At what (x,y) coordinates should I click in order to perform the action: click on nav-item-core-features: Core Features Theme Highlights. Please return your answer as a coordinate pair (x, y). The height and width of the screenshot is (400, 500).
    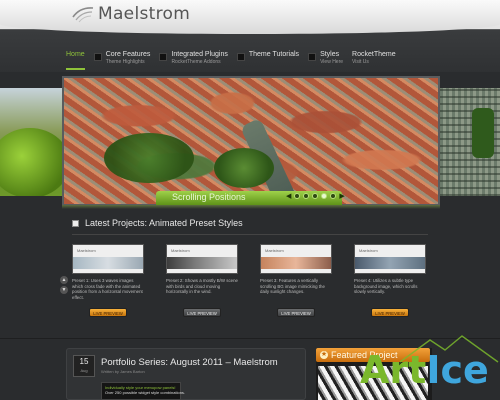
    Looking at the image, I should click on (122, 60).